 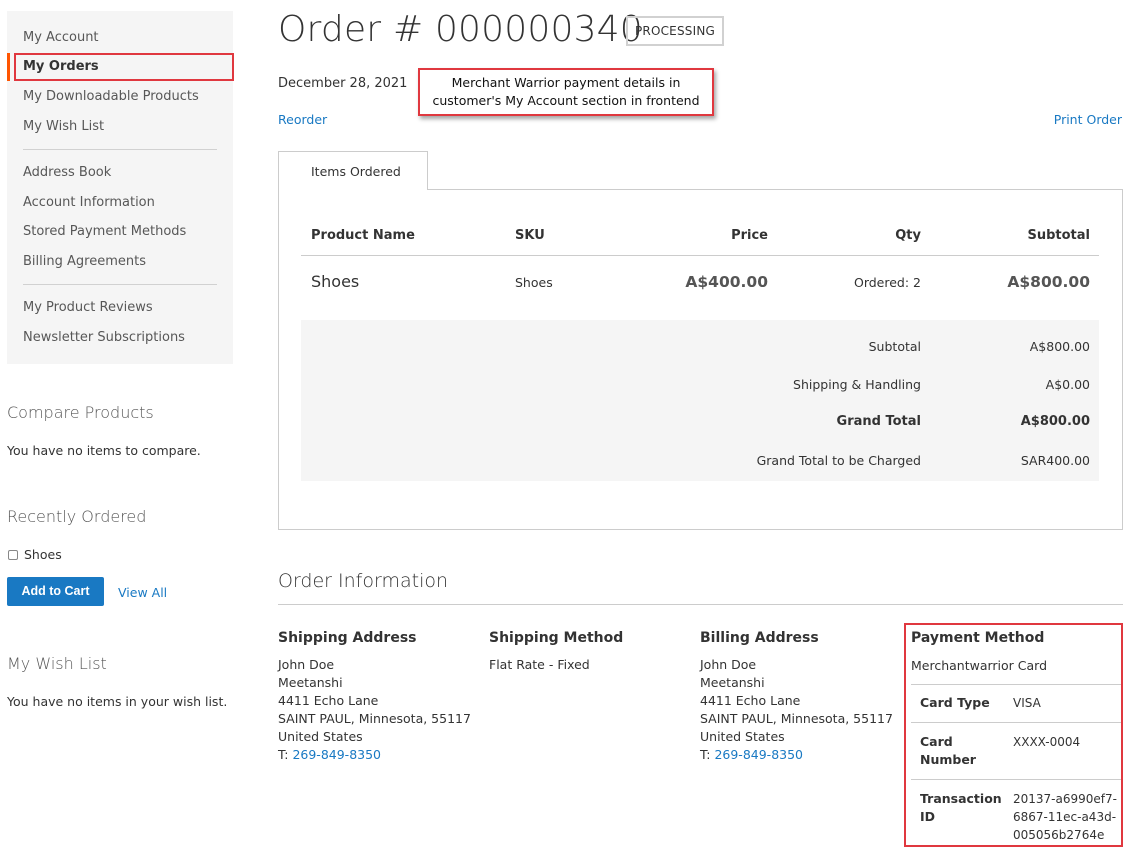 What do you see at coordinates (55, 591) in the screenshot?
I see `add-to-cart-button: Add to Cart` at bounding box center [55, 591].